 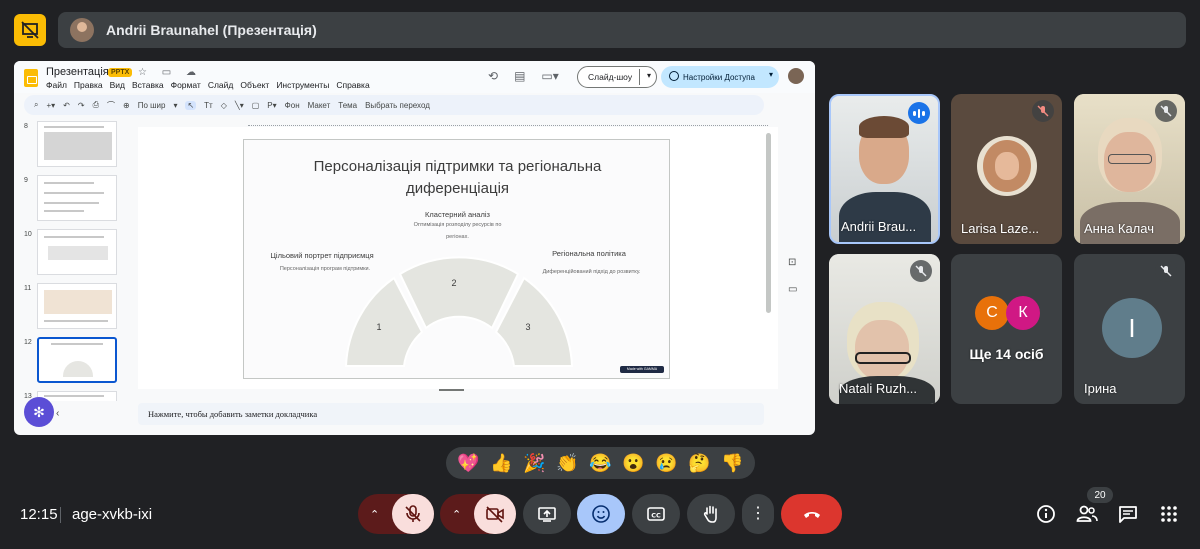 I want to click on doc-title: Презентація, so click(x=77, y=72).